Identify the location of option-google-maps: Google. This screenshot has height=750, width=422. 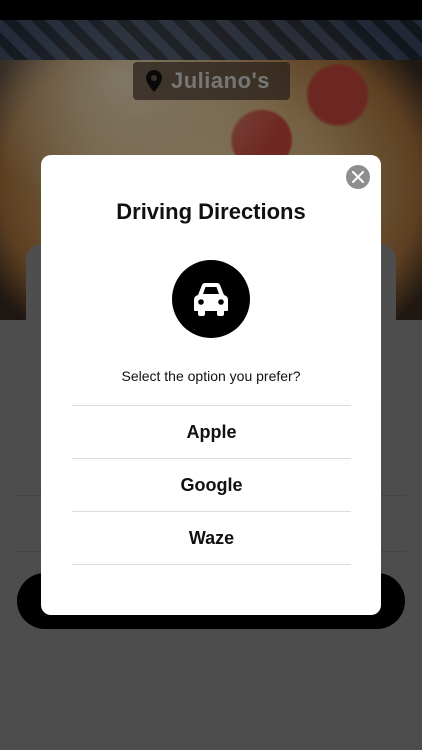
(211, 484).